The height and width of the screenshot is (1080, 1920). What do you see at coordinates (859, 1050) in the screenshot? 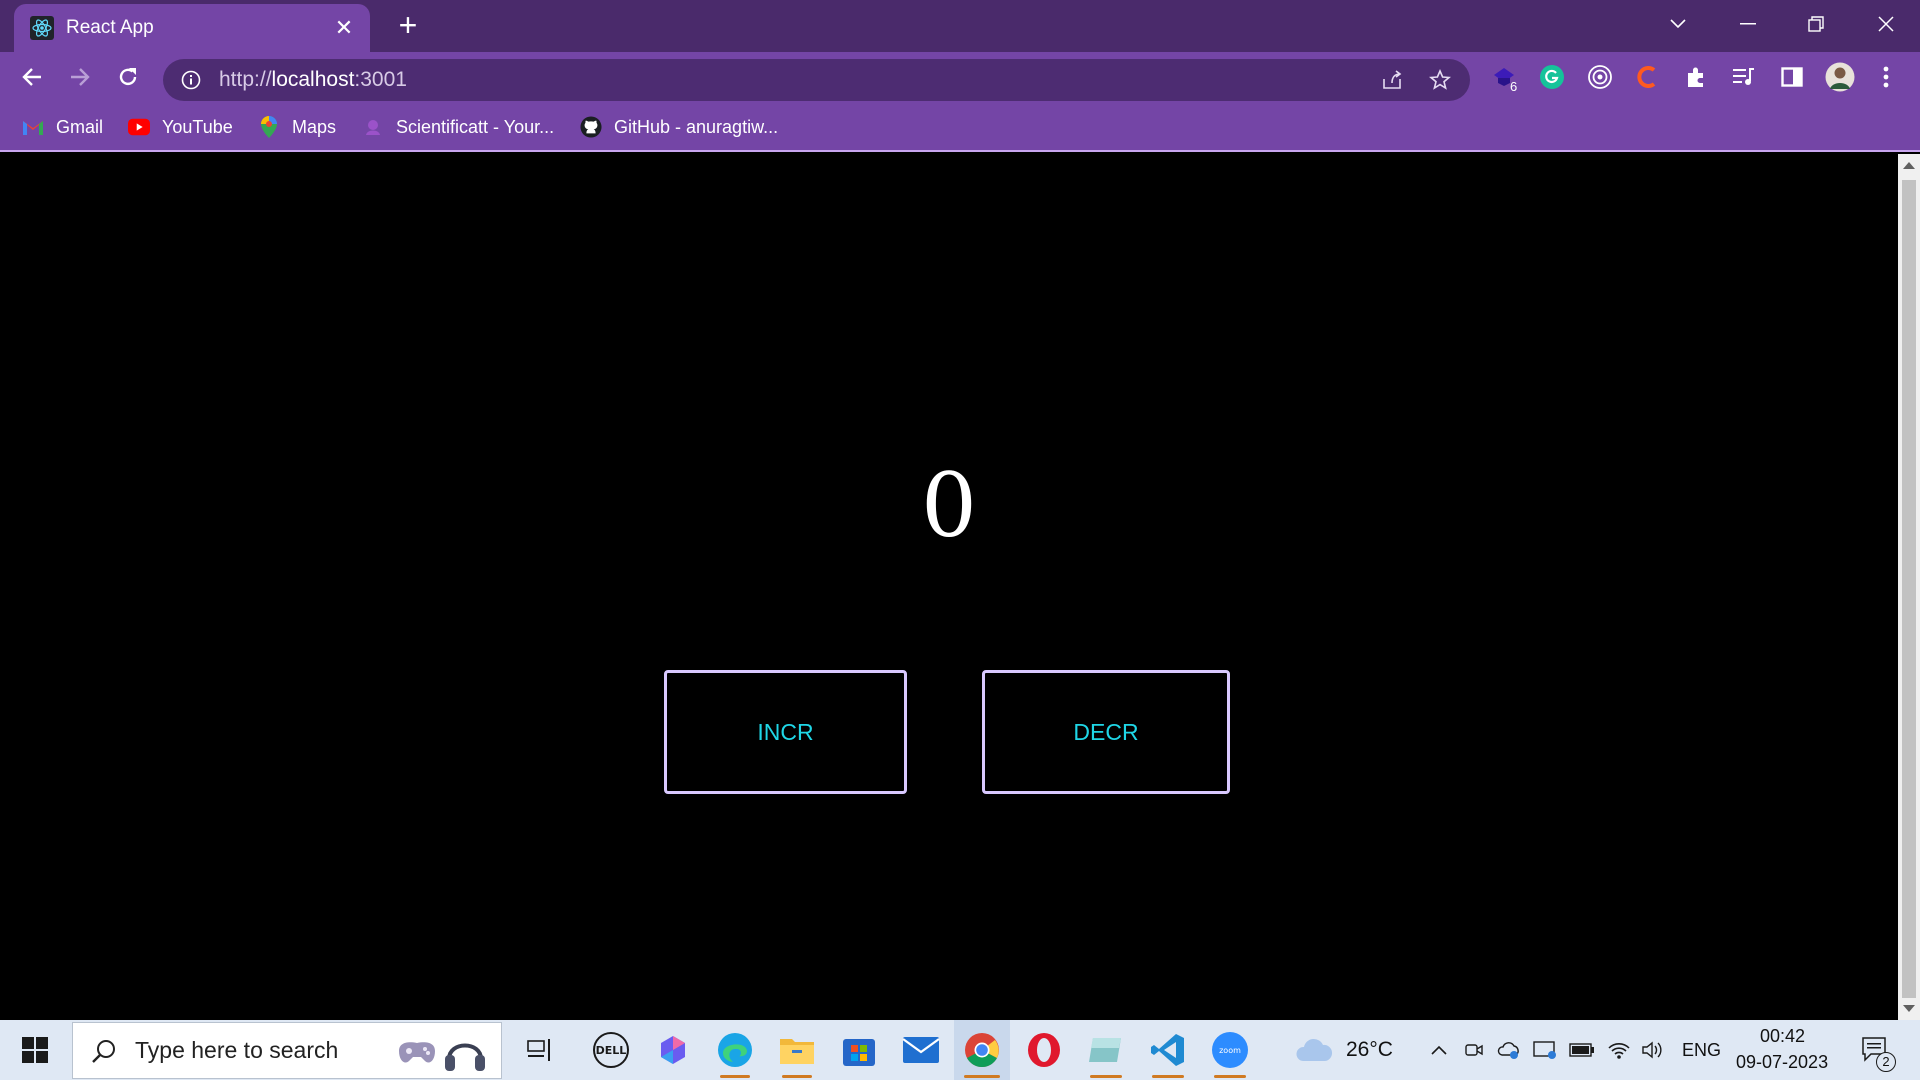
I see `microsoft-store-icon` at bounding box center [859, 1050].